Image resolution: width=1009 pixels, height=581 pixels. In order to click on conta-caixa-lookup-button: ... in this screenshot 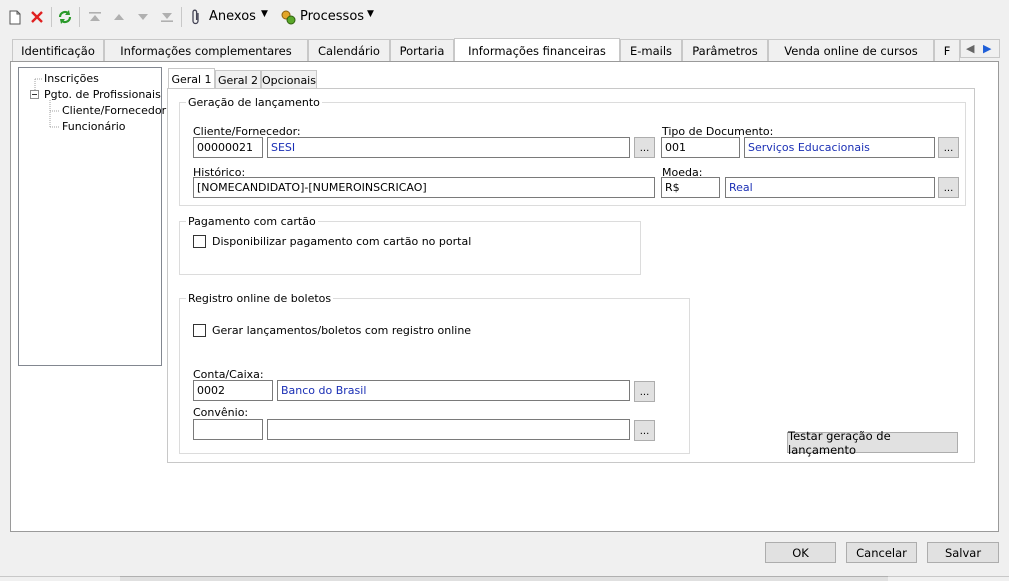, I will do `click(644, 391)`.